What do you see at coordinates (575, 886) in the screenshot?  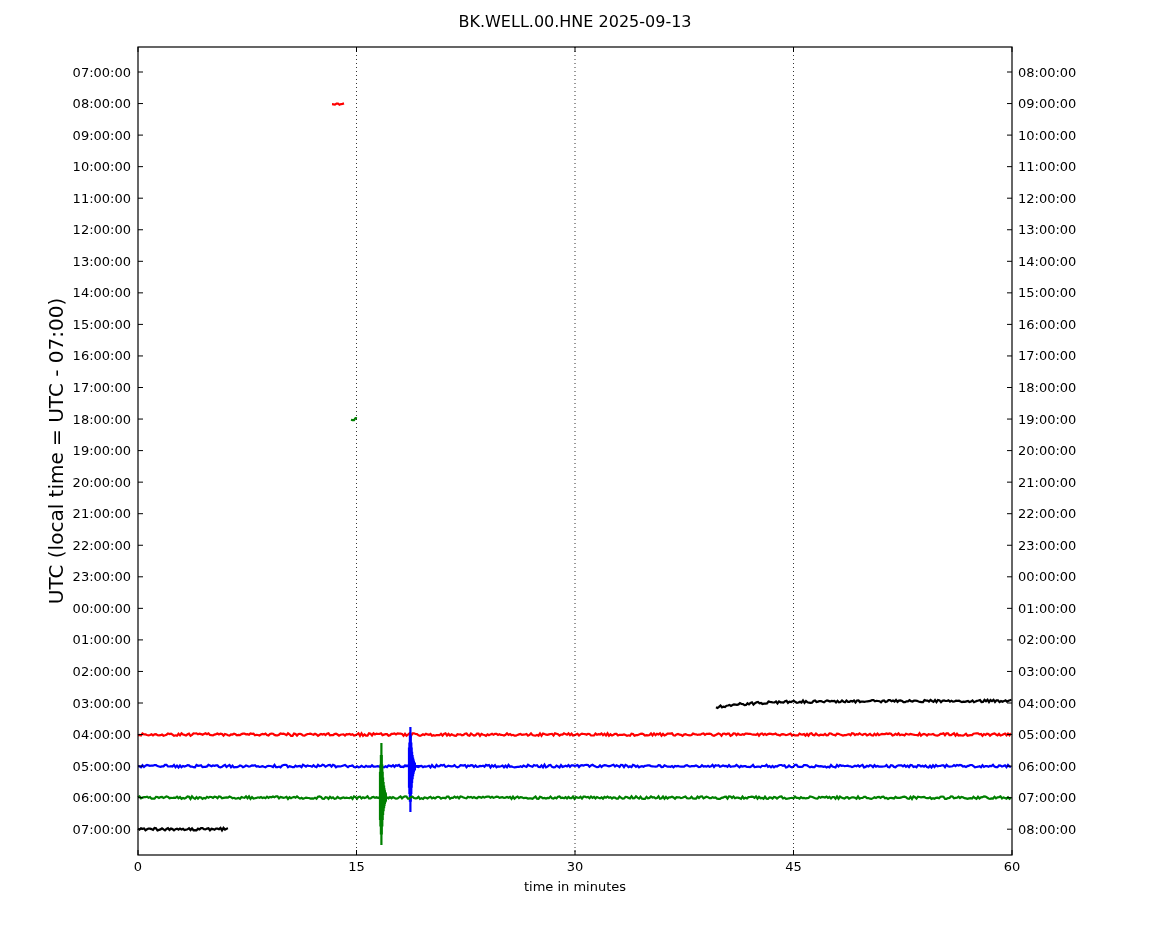 I see `x-axis-label: time in minutes` at bounding box center [575, 886].